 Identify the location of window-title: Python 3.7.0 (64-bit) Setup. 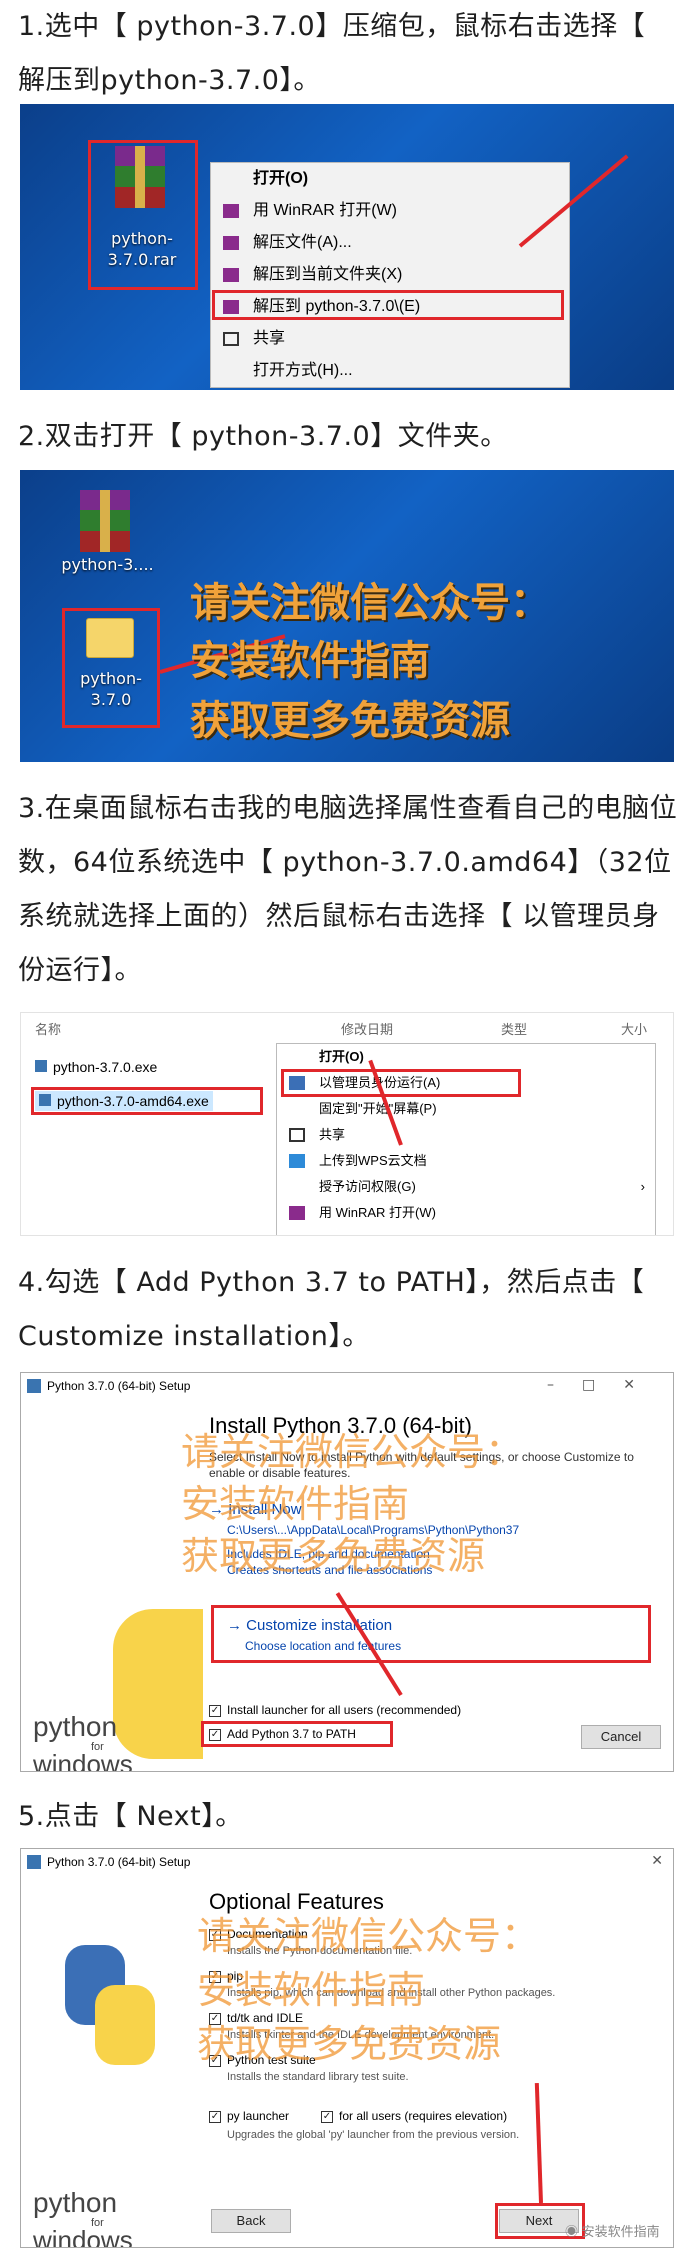
(347, 1862).